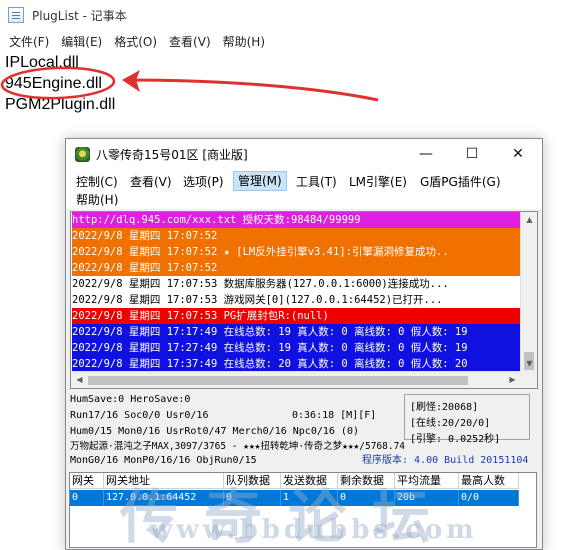  What do you see at coordinates (16, 15) in the screenshot?
I see `notepad-icon` at bounding box center [16, 15].